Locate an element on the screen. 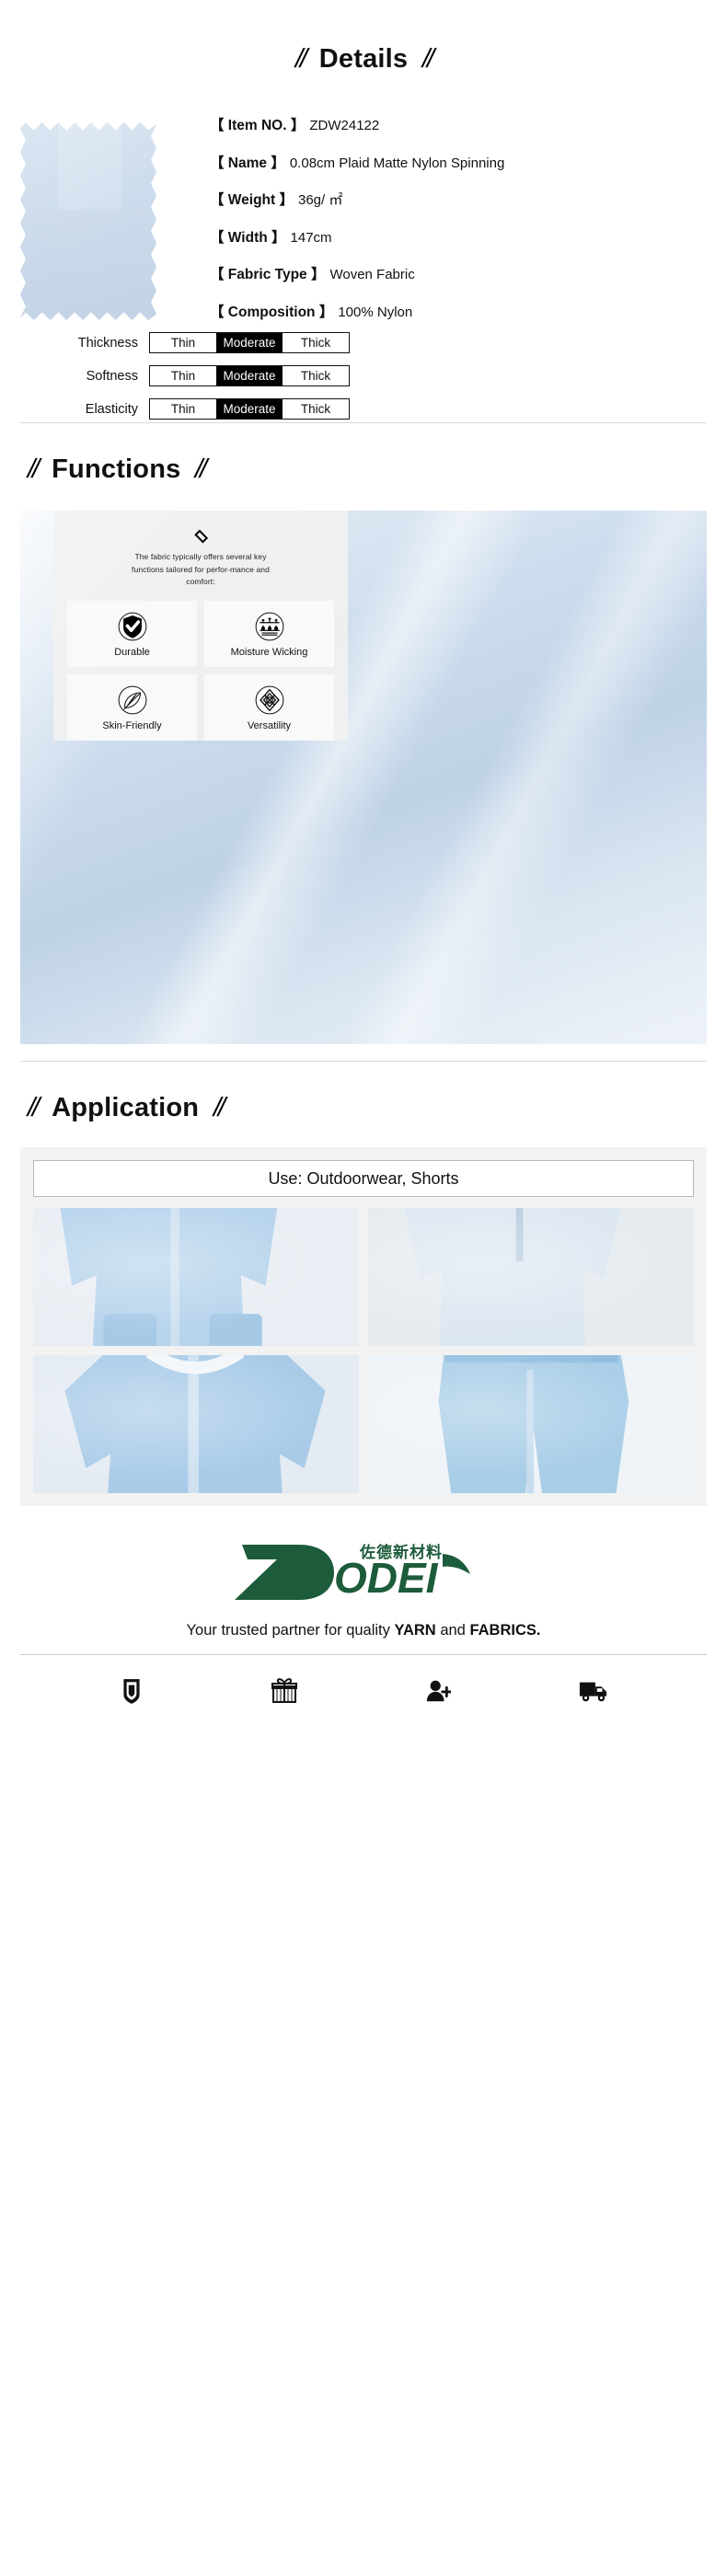  application-gallery: Use: Outdoorwear, Shorts is located at coordinates (363, 1326).